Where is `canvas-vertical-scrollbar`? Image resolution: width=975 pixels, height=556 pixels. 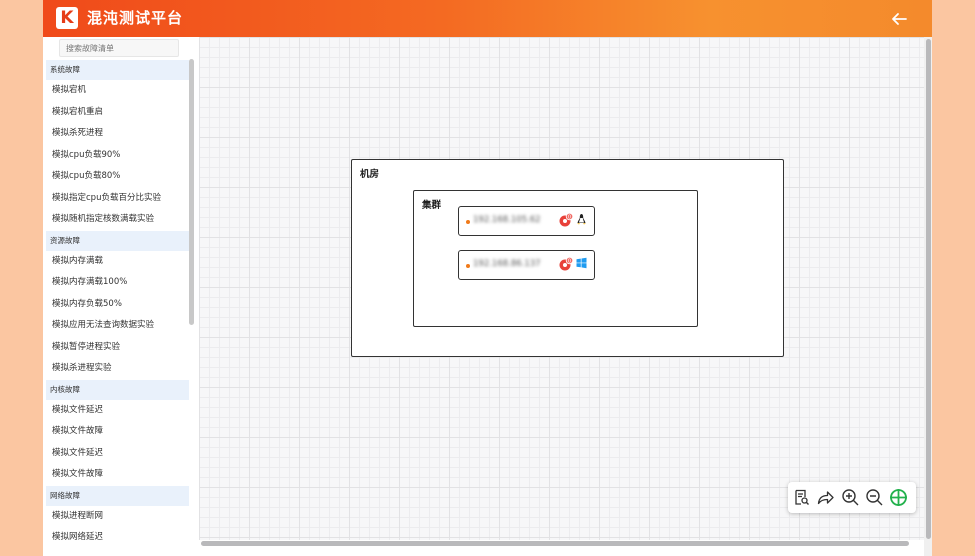 canvas-vertical-scrollbar is located at coordinates (928, 296).